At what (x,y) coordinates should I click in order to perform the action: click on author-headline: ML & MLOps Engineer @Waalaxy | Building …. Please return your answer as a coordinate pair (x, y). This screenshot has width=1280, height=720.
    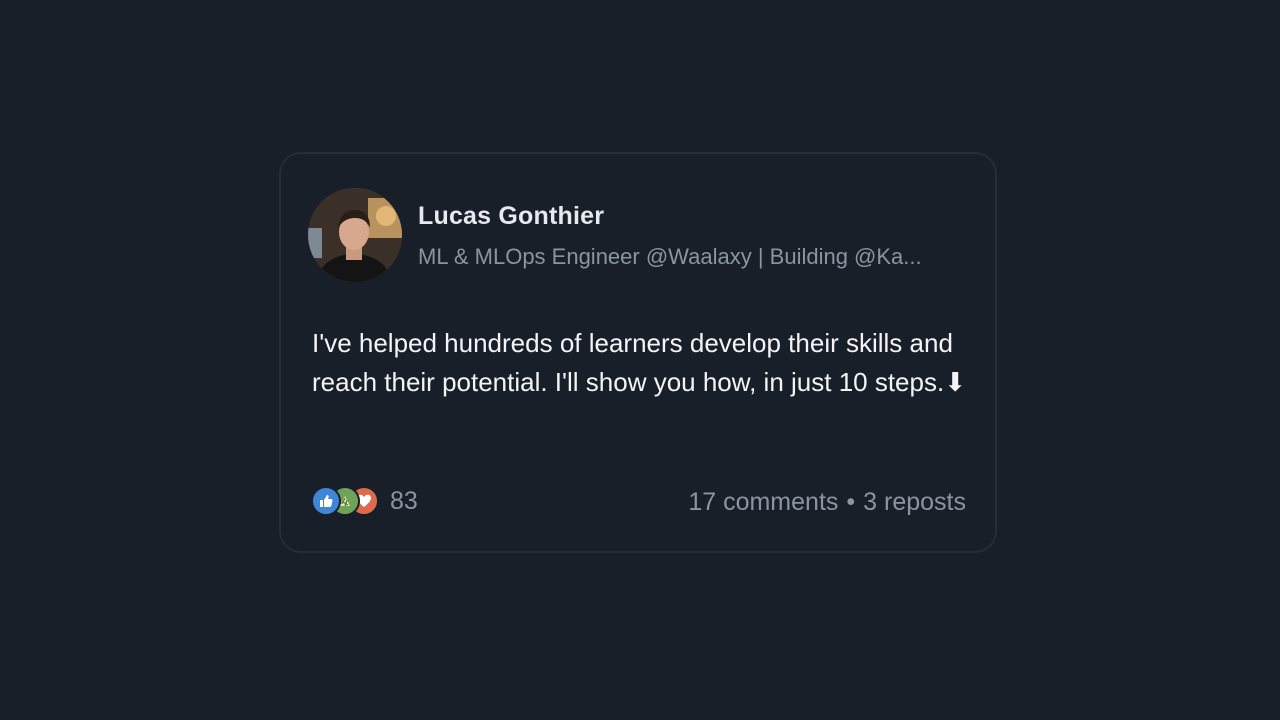
    Looking at the image, I should click on (670, 256).